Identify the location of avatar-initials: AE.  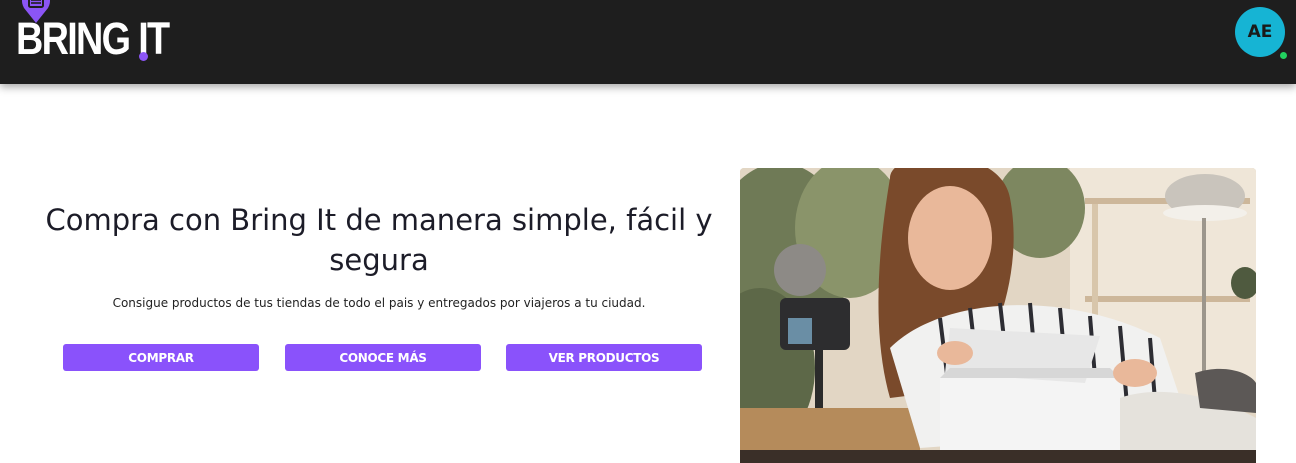
(1260, 32).